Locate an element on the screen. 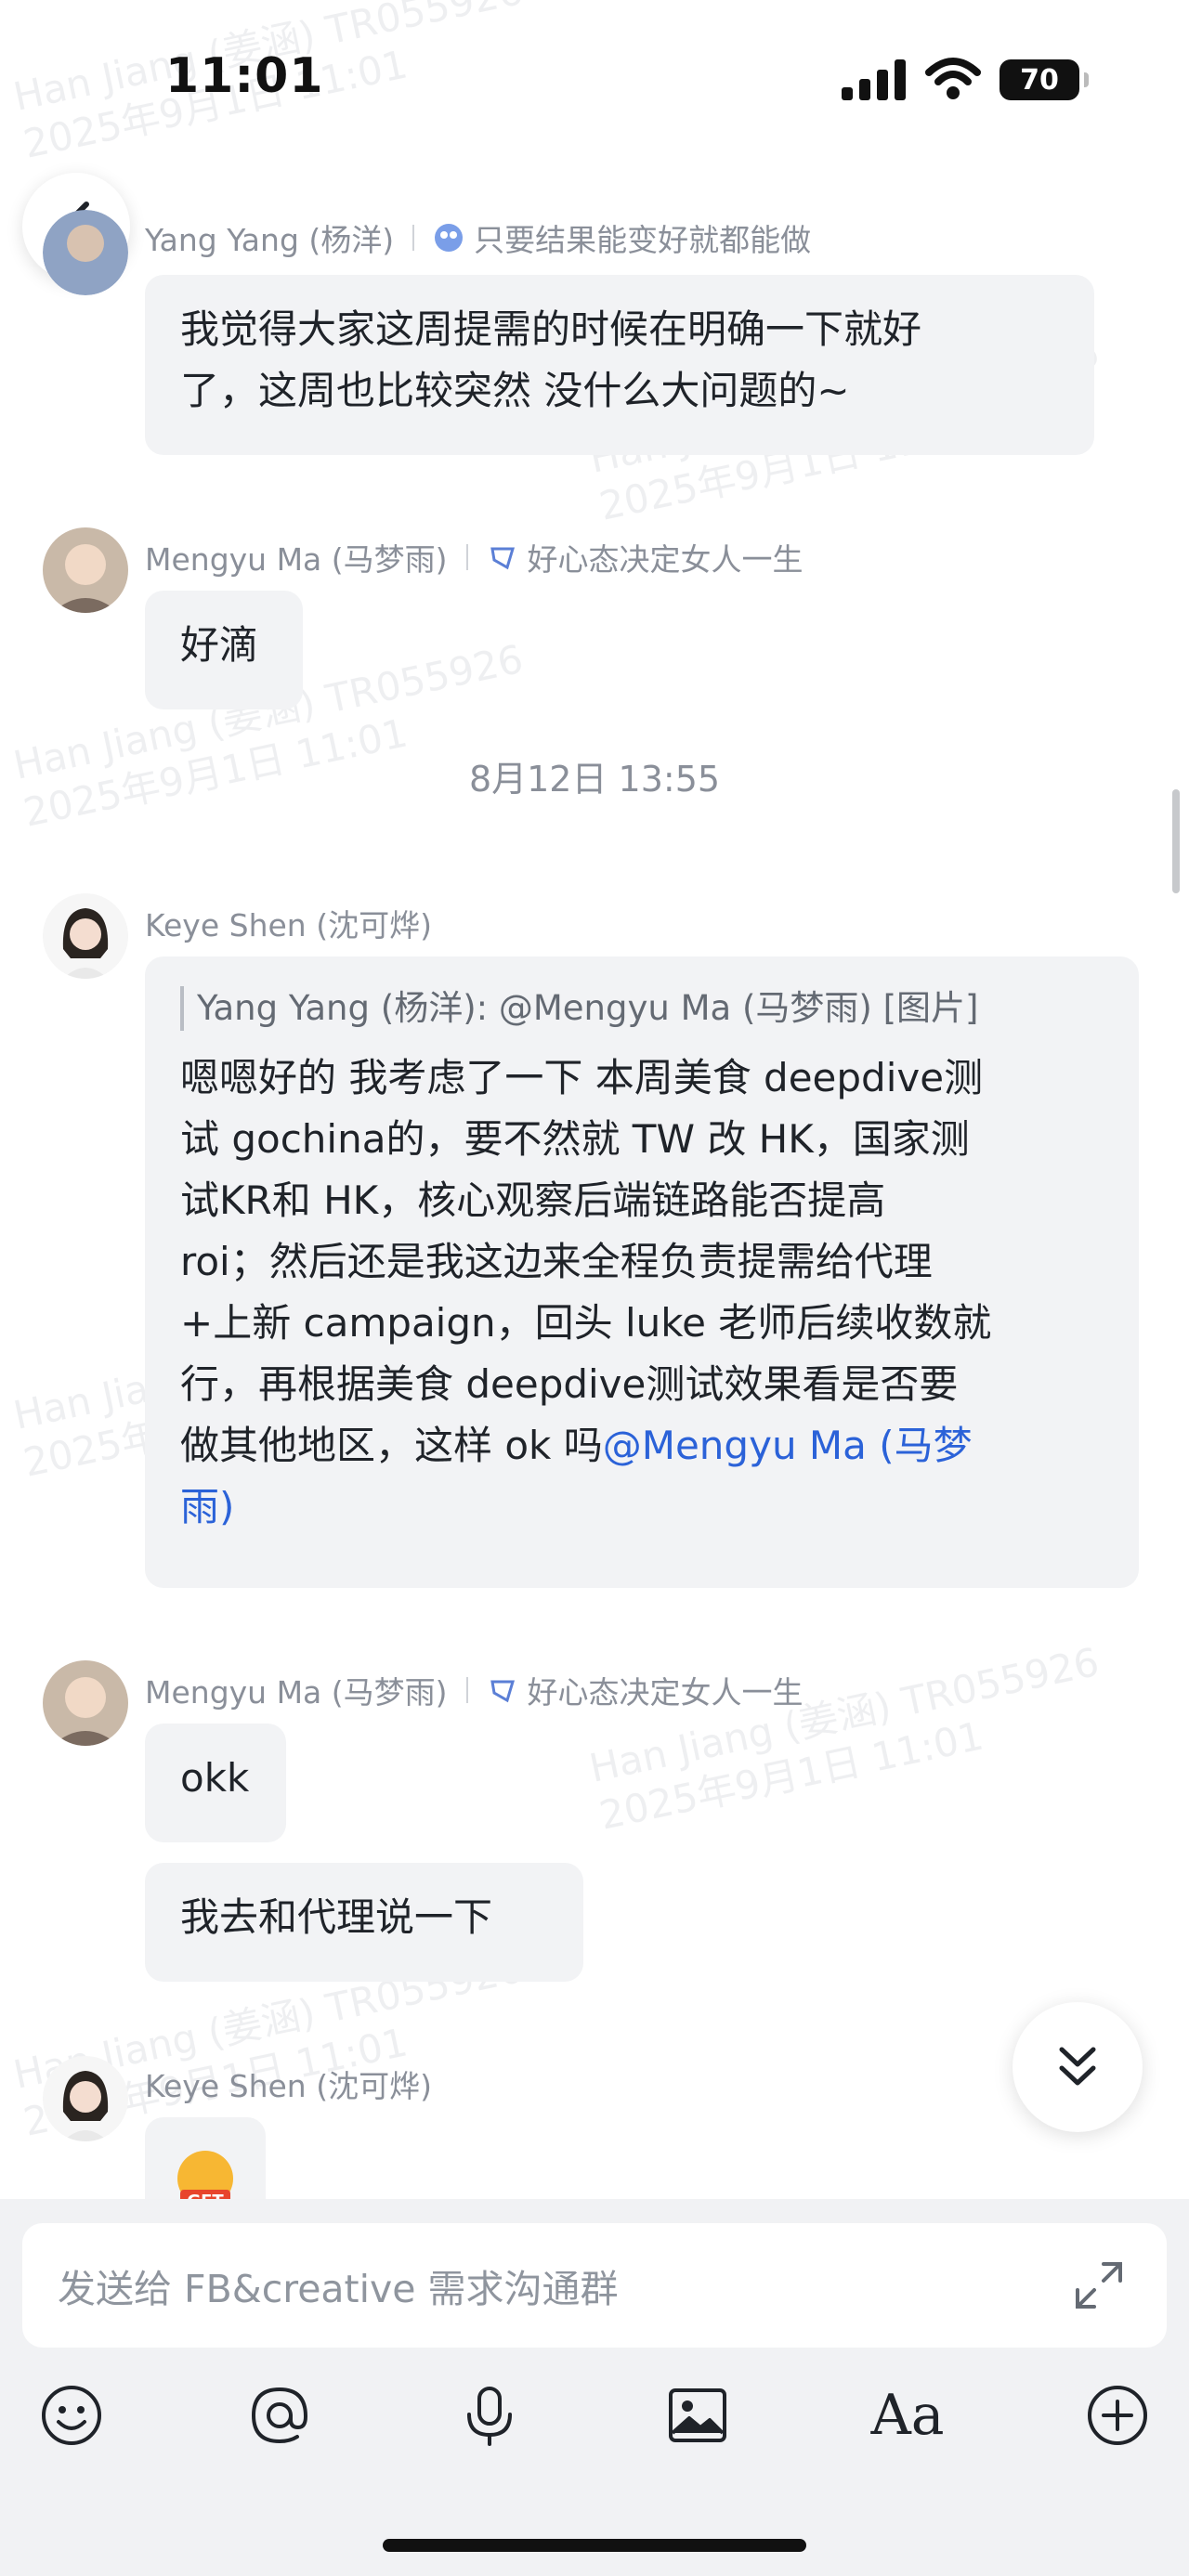 Image resolution: width=1189 pixels, height=2576 pixels. message-line: okk is located at coordinates (215, 1778).